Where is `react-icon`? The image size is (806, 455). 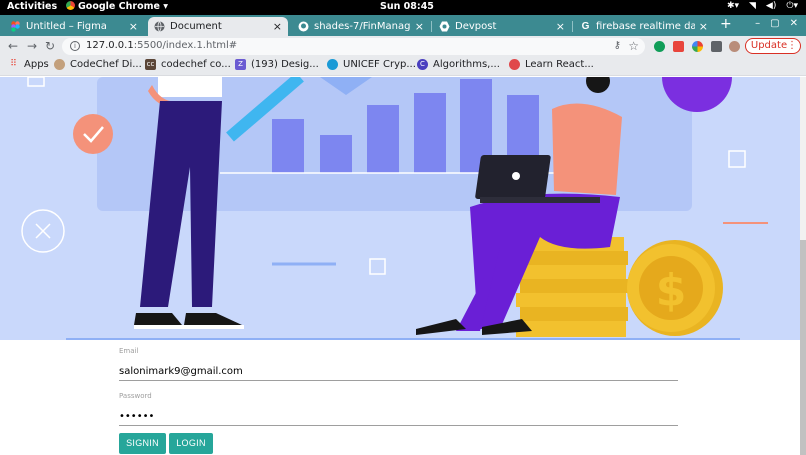
react-icon is located at coordinates (514, 64).